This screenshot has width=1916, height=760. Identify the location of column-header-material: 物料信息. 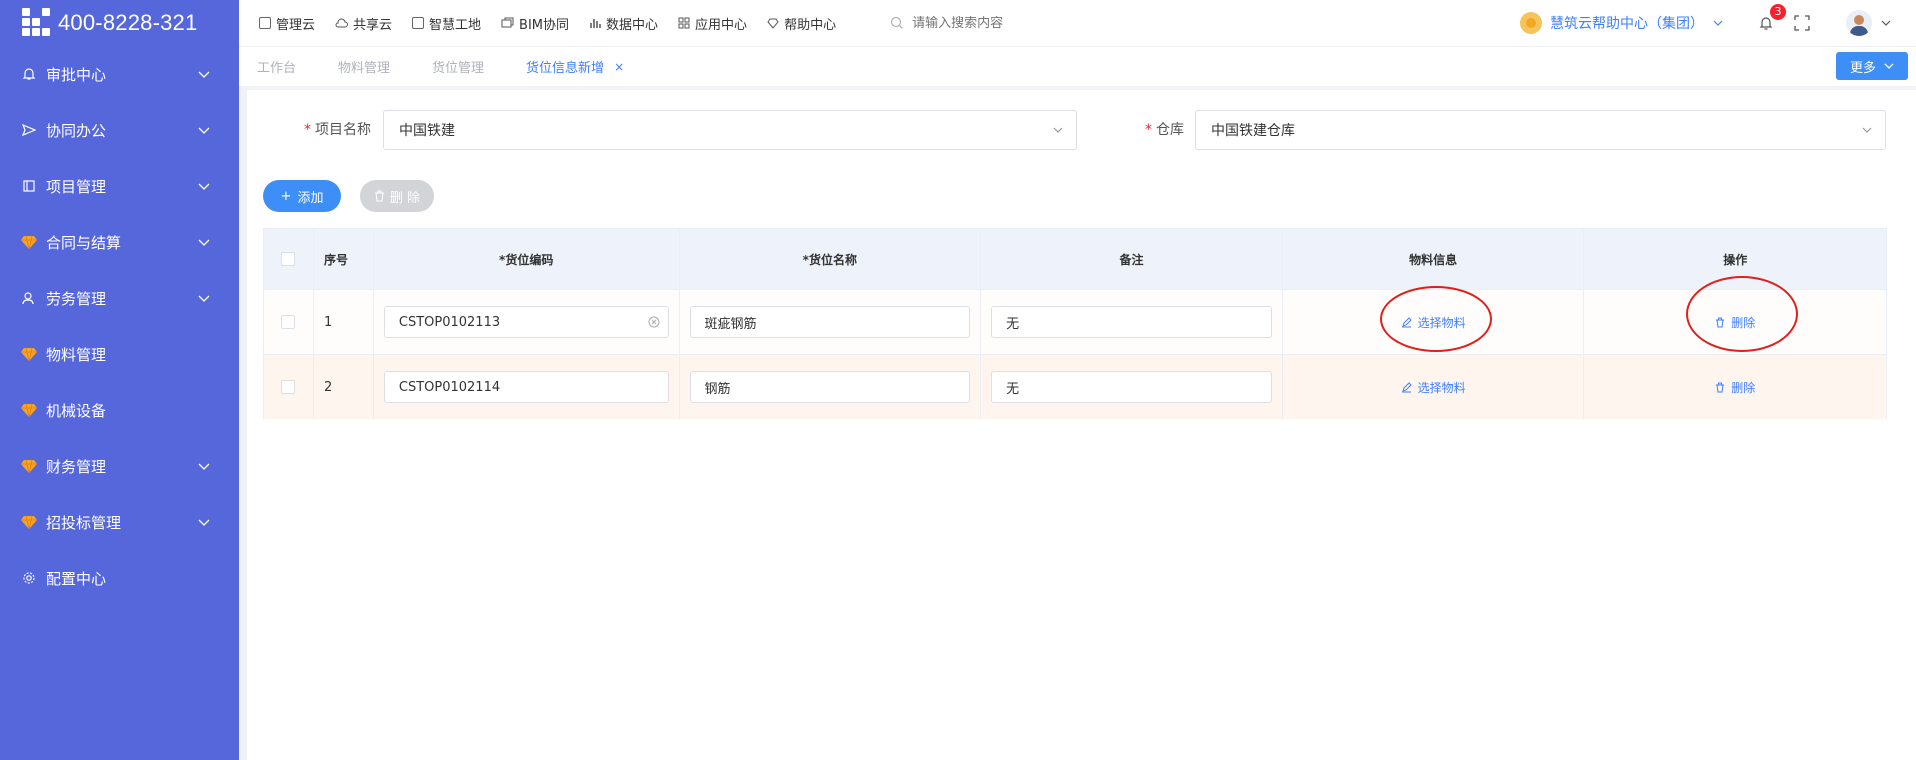
(1434, 259).